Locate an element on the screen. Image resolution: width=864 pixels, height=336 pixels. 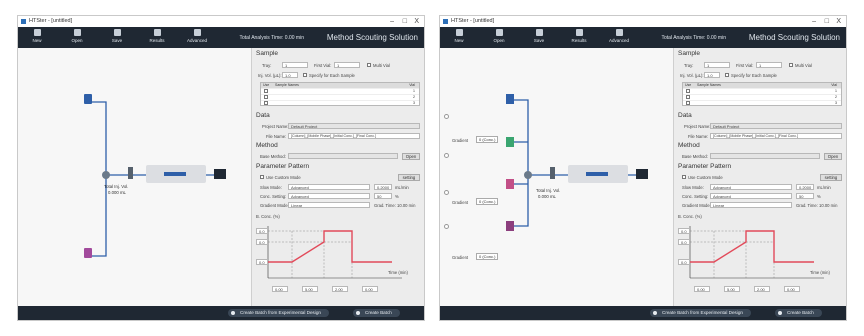
gradient-select-1: 0 (Conc.) is located at coordinates (487, 139).